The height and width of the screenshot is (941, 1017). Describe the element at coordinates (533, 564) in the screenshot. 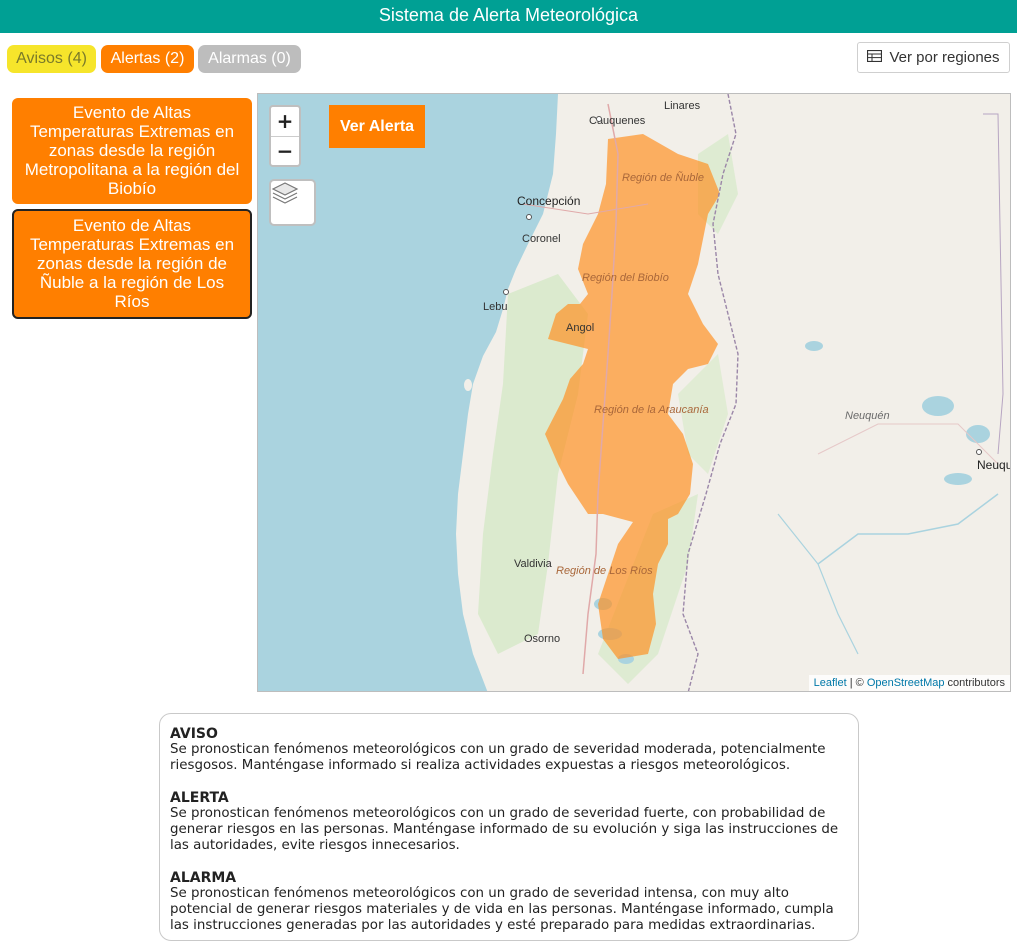

I see `city-label: Valdivia` at that location.